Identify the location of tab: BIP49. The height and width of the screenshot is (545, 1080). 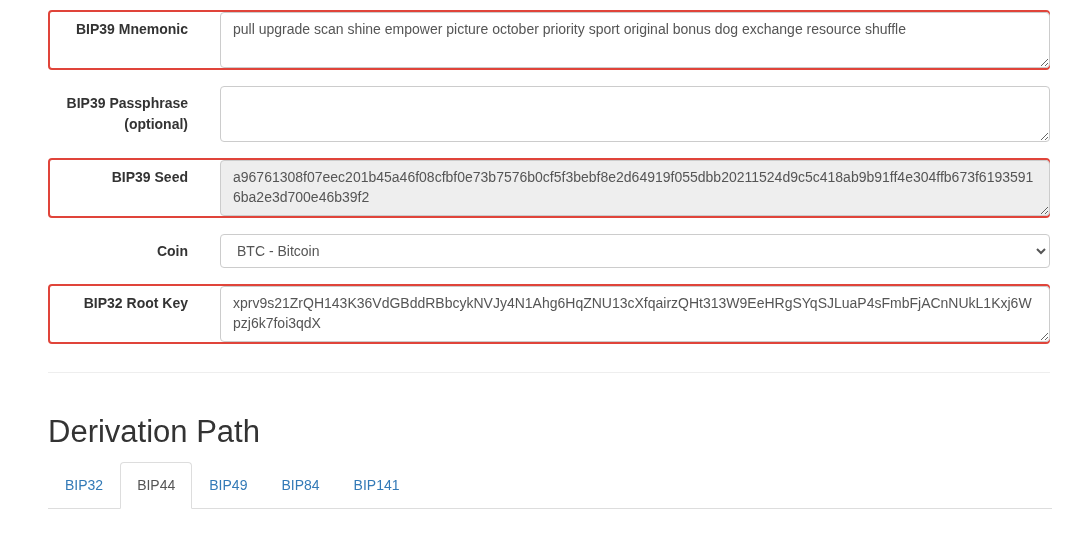
(228, 486).